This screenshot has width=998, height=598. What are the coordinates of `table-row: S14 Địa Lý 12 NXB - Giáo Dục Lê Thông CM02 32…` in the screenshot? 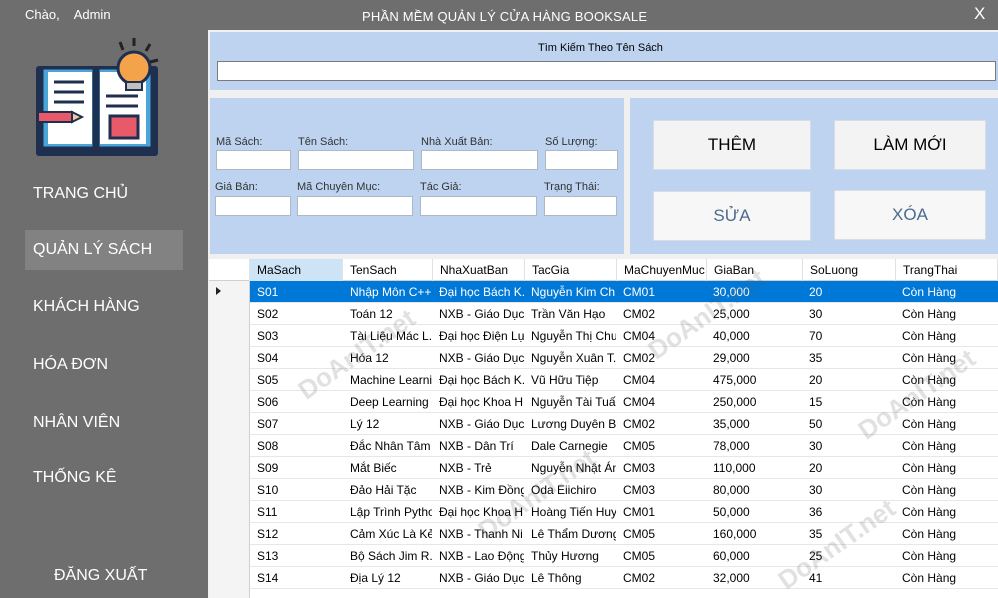 It's located at (603, 578).